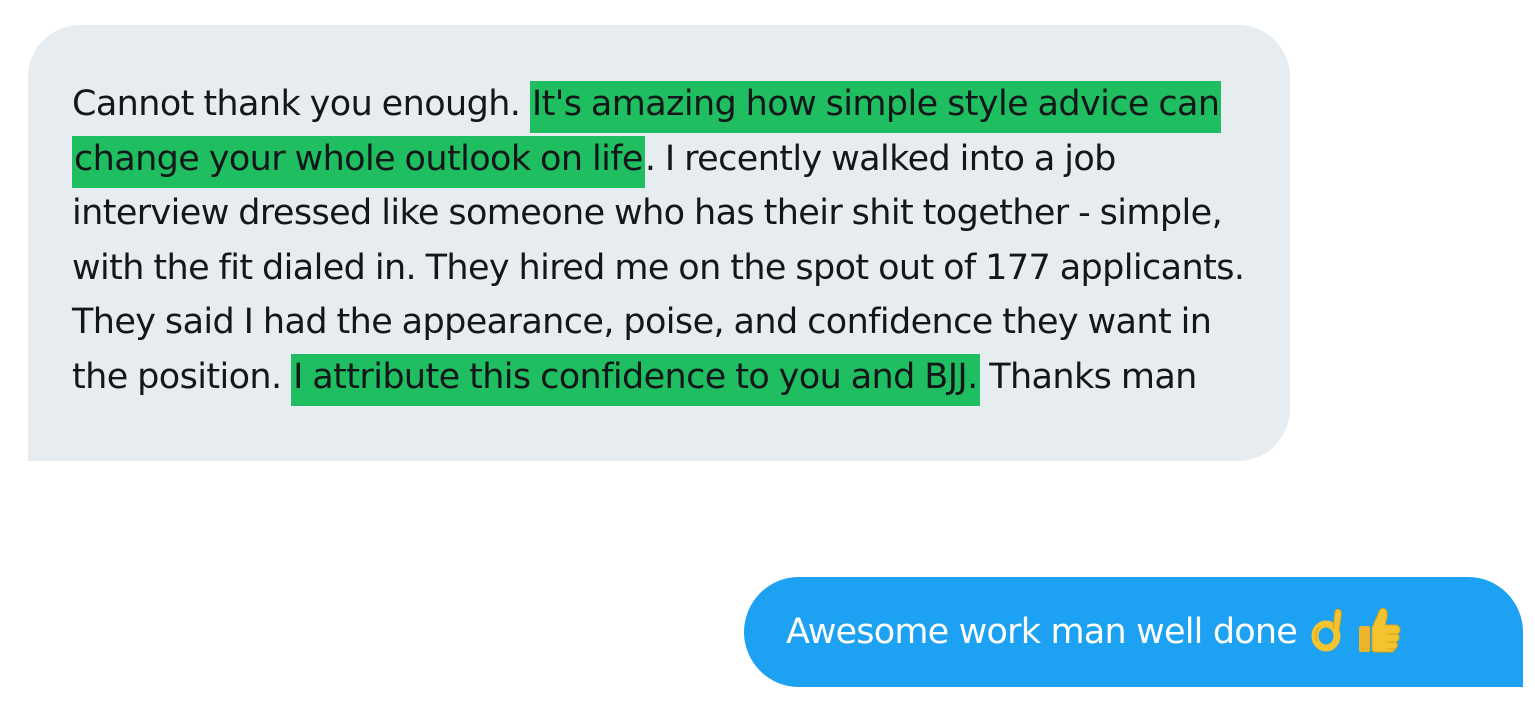 Image resolution: width=1535 pixels, height=715 pixels. What do you see at coordinates (1329, 632) in the screenshot?
I see `ok-hand-icon` at bounding box center [1329, 632].